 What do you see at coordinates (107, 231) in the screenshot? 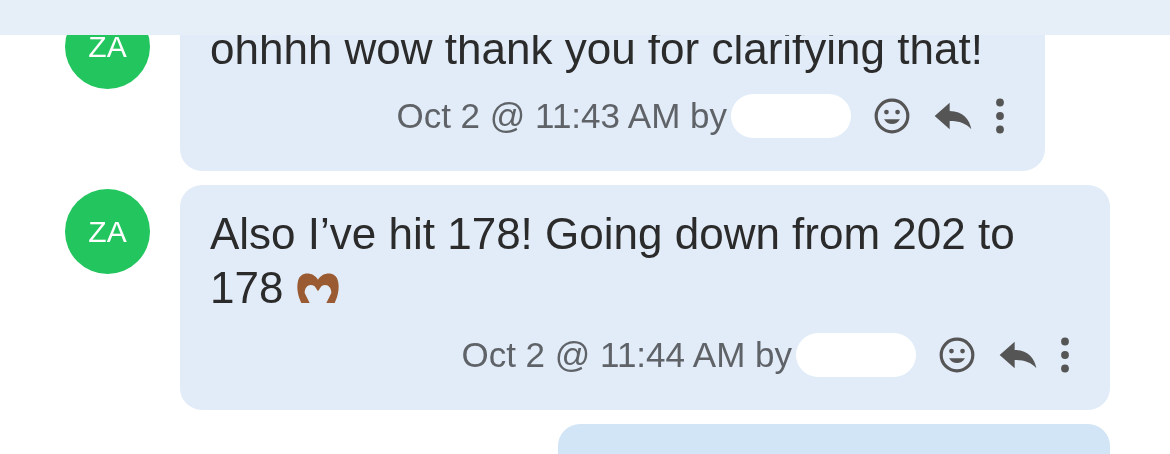
I see `avatar: ZA` at bounding box center [107, 231].